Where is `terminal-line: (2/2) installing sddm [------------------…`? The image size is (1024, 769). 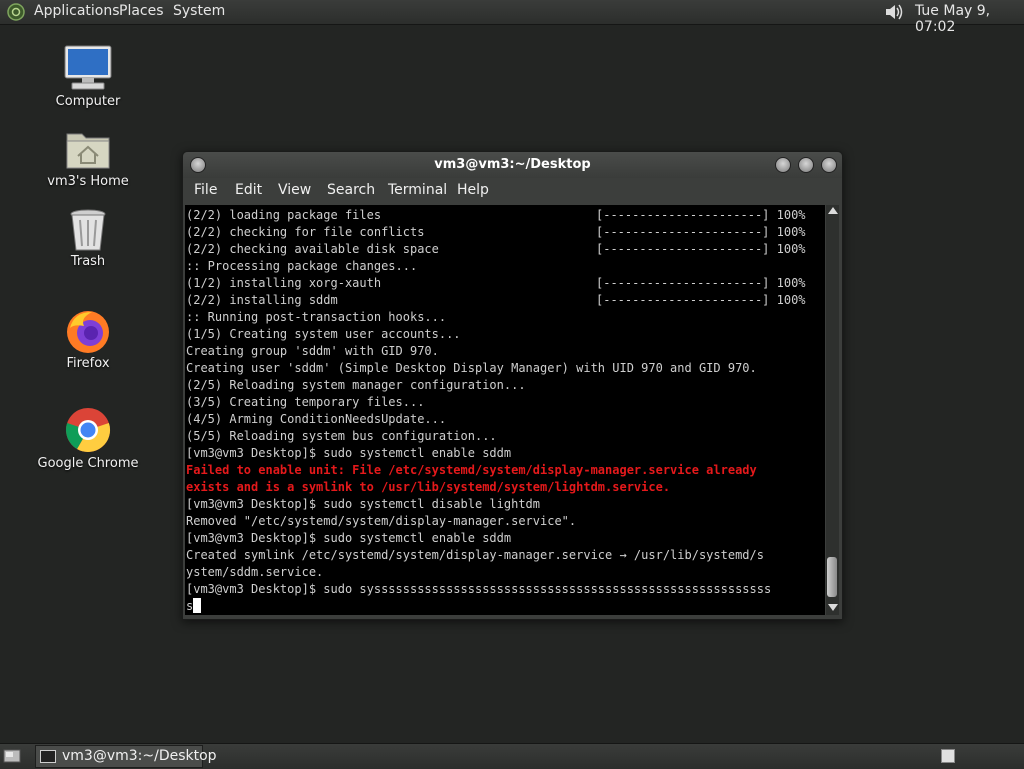
terminal-line: (2/2) installing sddm [------------------… is located at coordinates (496, 300).